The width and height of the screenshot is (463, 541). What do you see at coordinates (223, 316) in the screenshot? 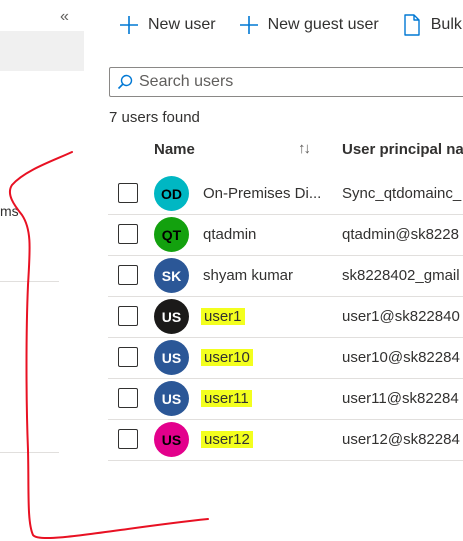
I see `user-name-link: user1` at bounding box center [223, 316].